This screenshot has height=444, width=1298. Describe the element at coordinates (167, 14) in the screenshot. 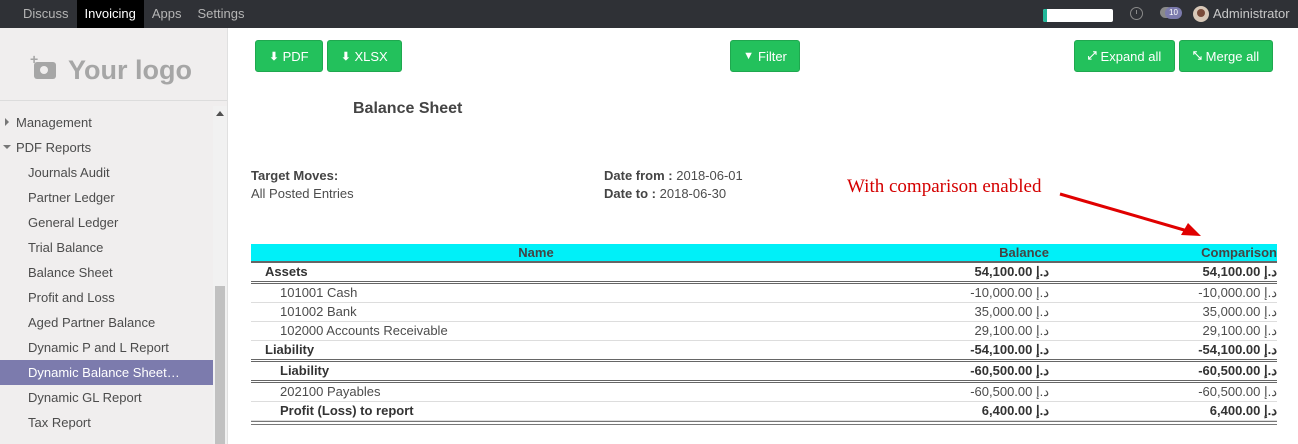

I see `menu-apps: Apps` at that location.